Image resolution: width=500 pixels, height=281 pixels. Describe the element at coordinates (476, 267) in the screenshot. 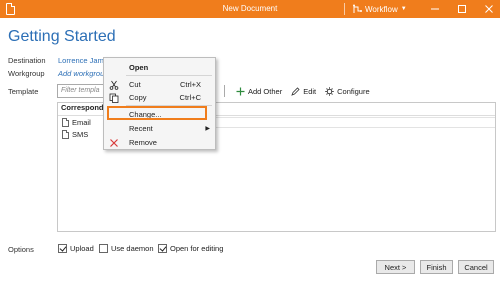

I see `cancel-button: Cancel` at that location.